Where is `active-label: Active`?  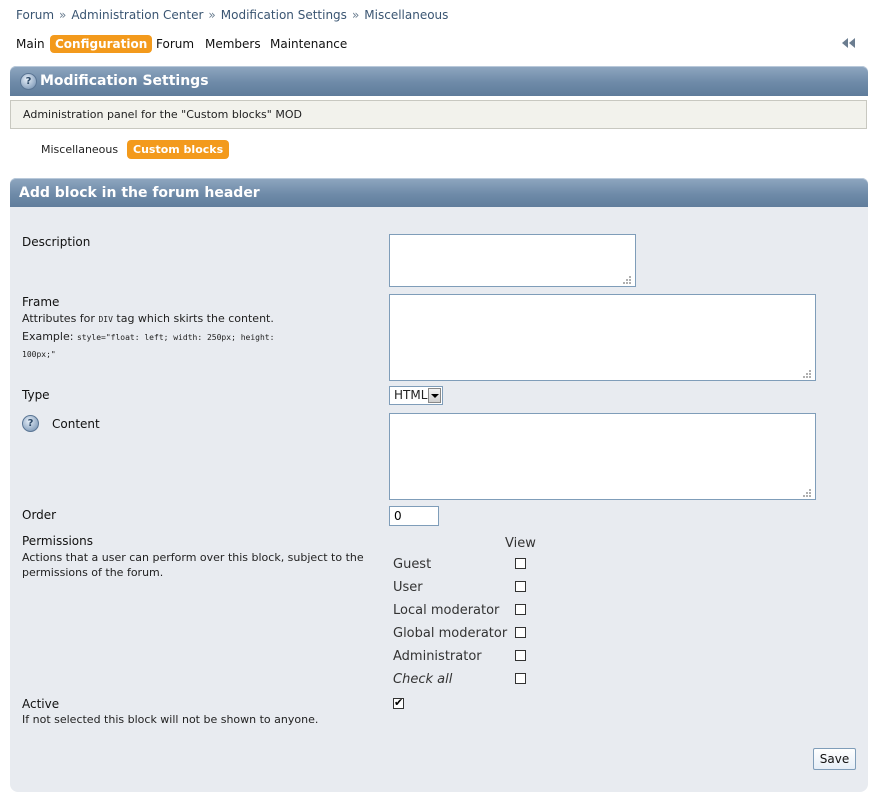
active-label: Active is located at coordinates (41, 704).